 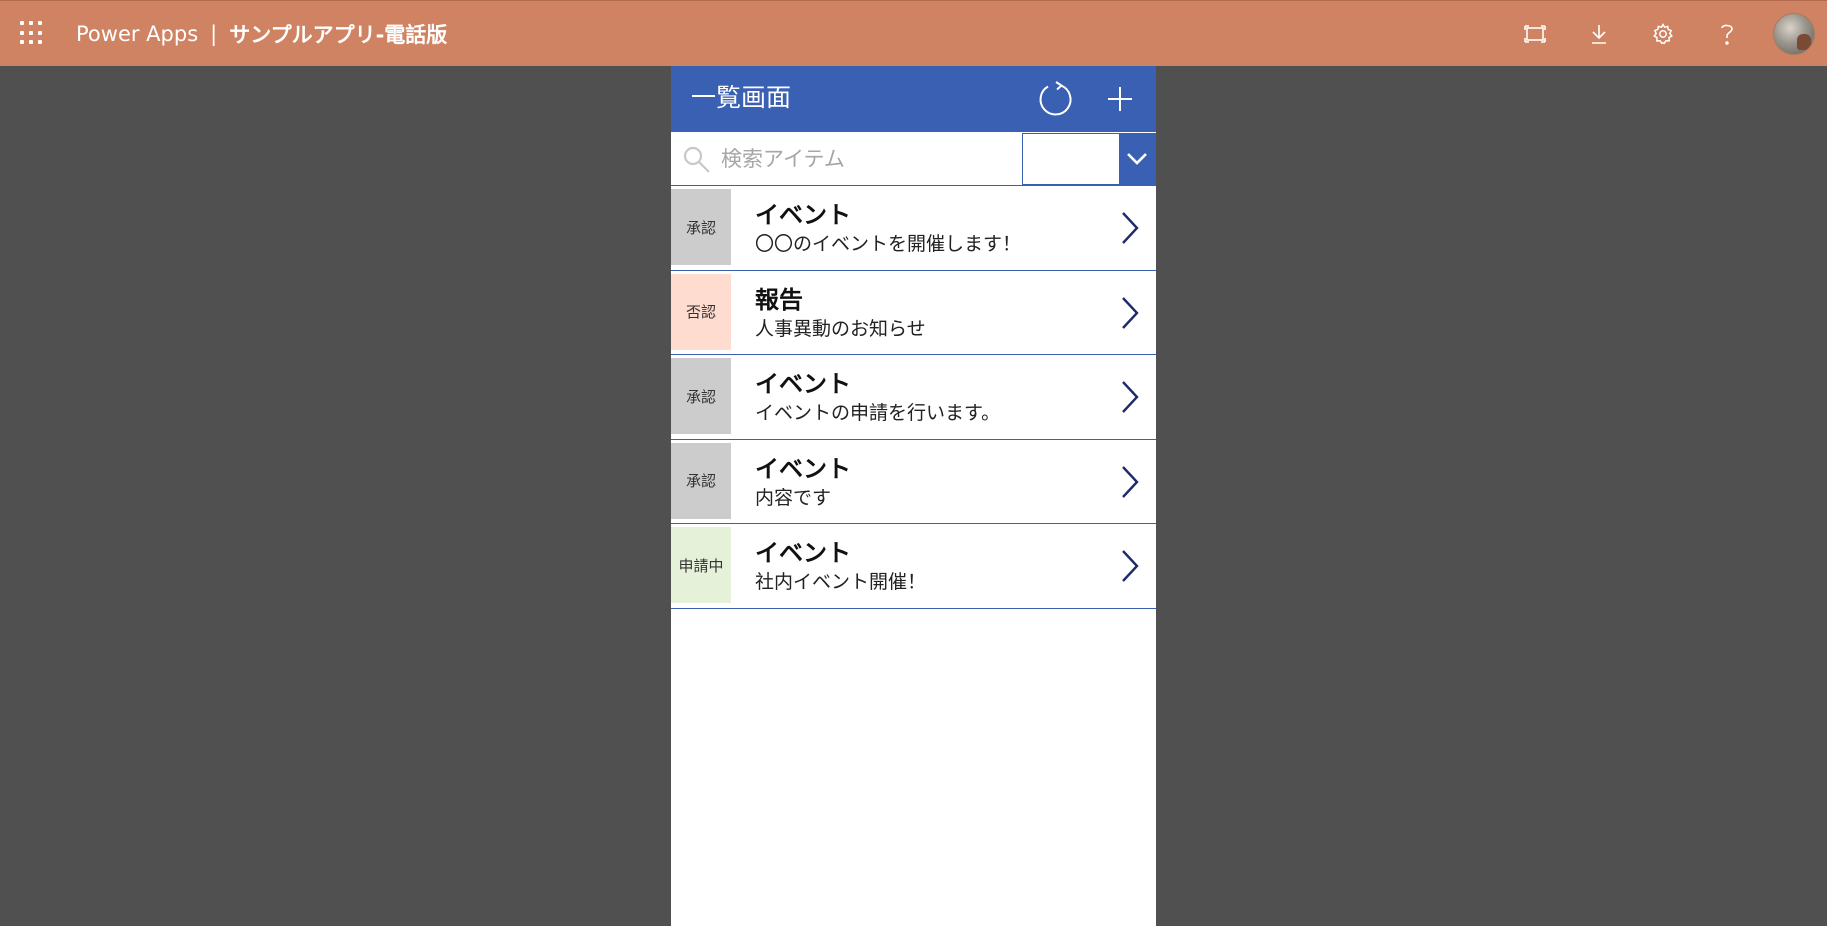 I want to click on list-item: 申請中 イベント社内イベント開催！, so click(x=913, y=566).